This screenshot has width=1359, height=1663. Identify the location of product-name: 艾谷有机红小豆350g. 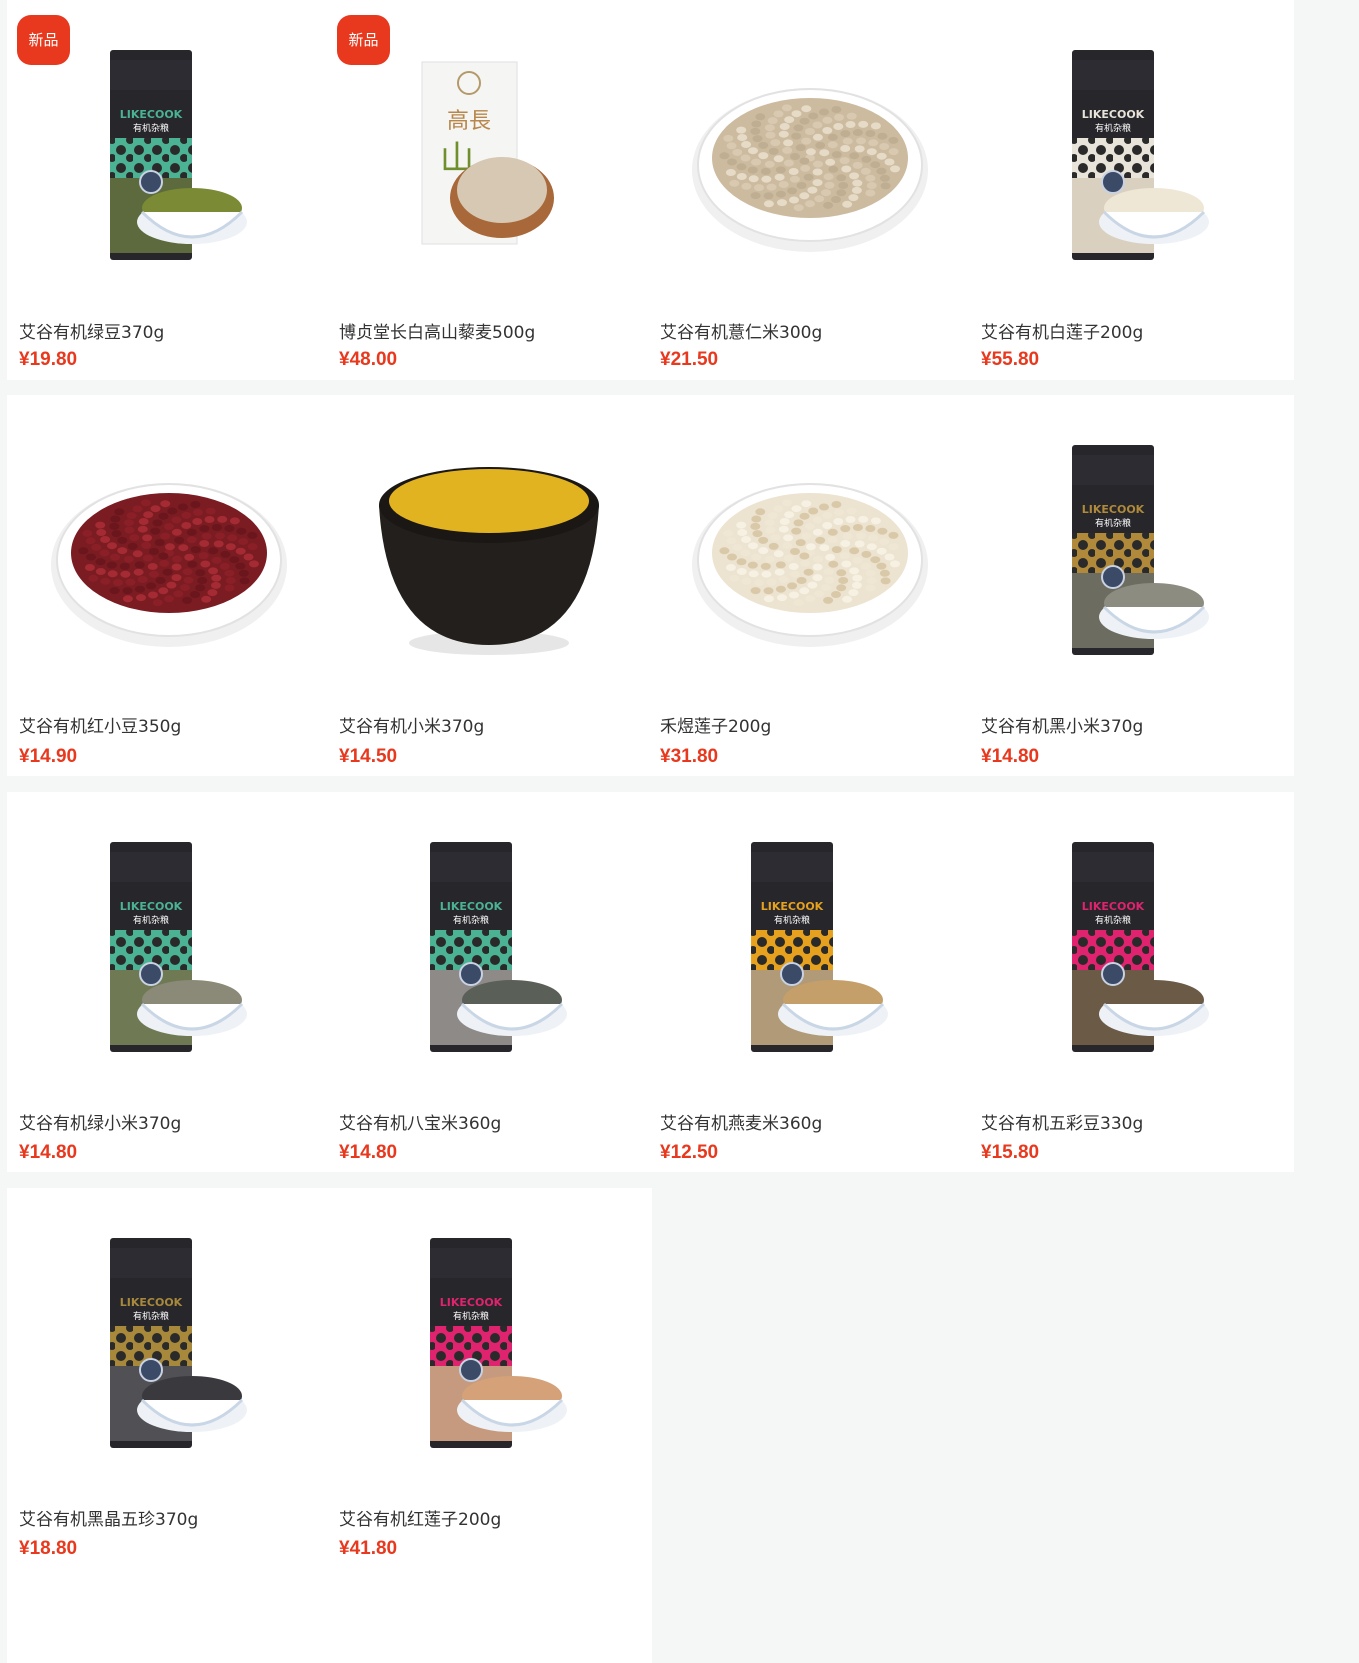
(100, 724).